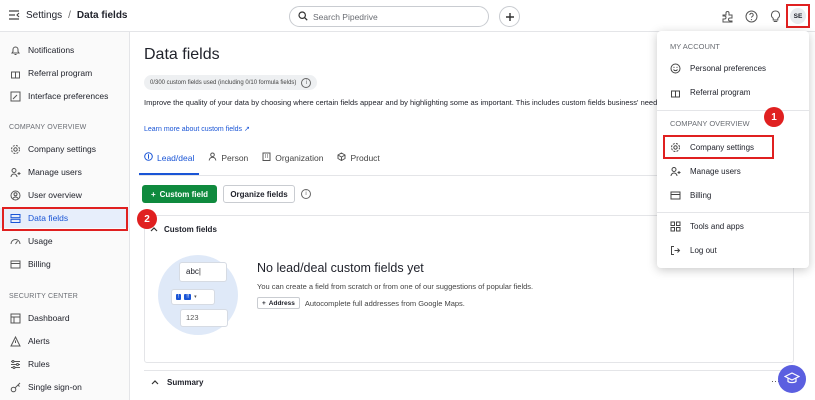 The image size is (815, 400). Describe the element at coordinates (169, 174) in the screenshot. I see `active-tab-indicator` at that location.